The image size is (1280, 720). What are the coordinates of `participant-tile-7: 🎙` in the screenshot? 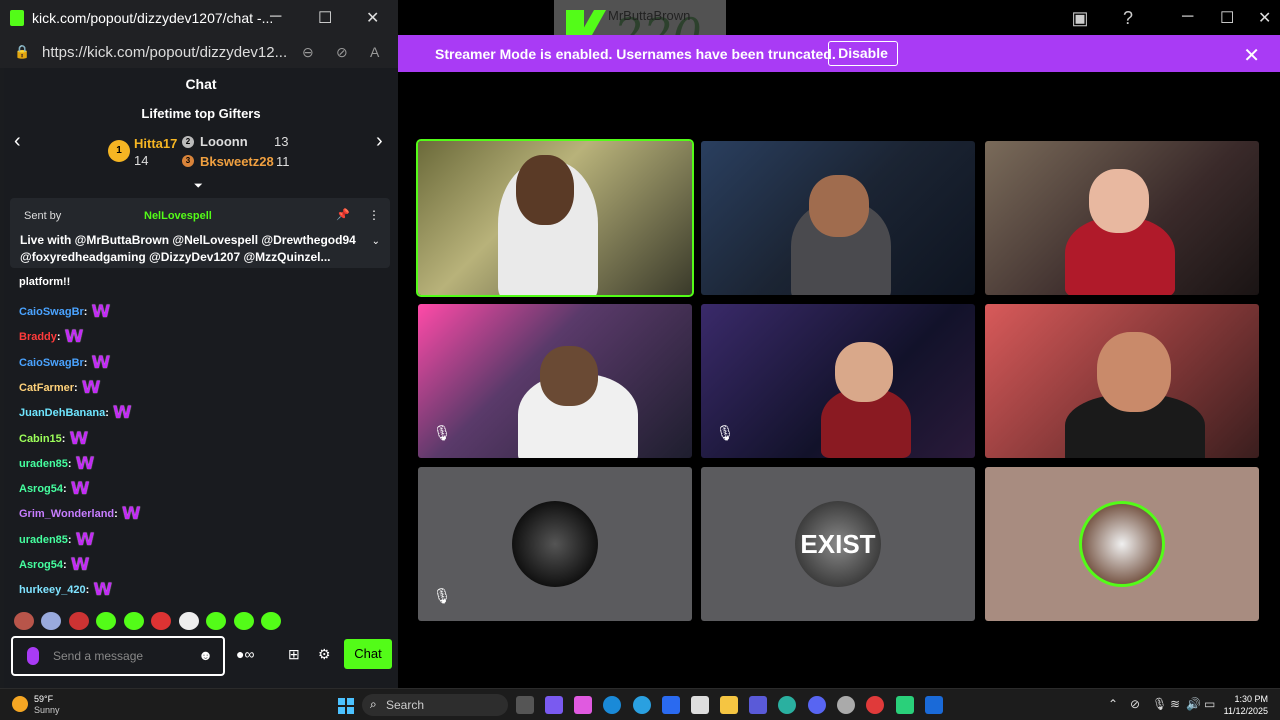 It's located at (555, 544).